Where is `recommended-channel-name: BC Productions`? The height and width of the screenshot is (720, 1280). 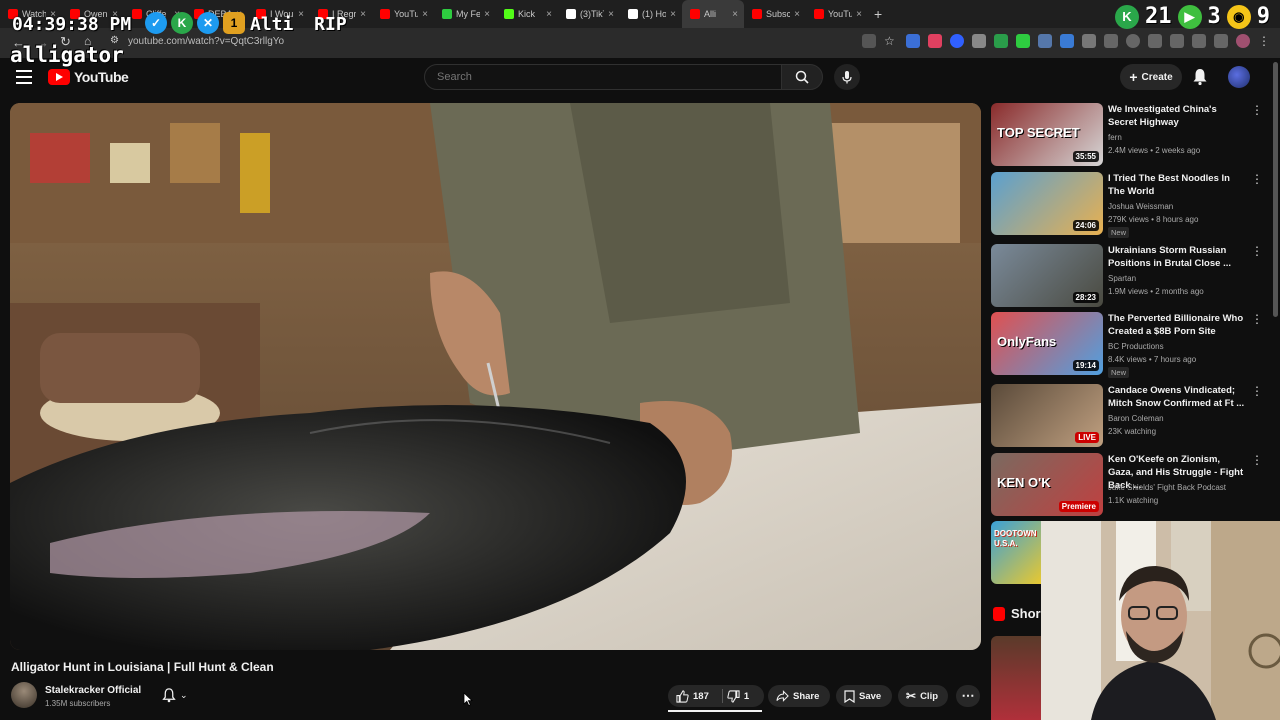
recommended-channel-name: BC Productions is located at coordinates (1136, 346).